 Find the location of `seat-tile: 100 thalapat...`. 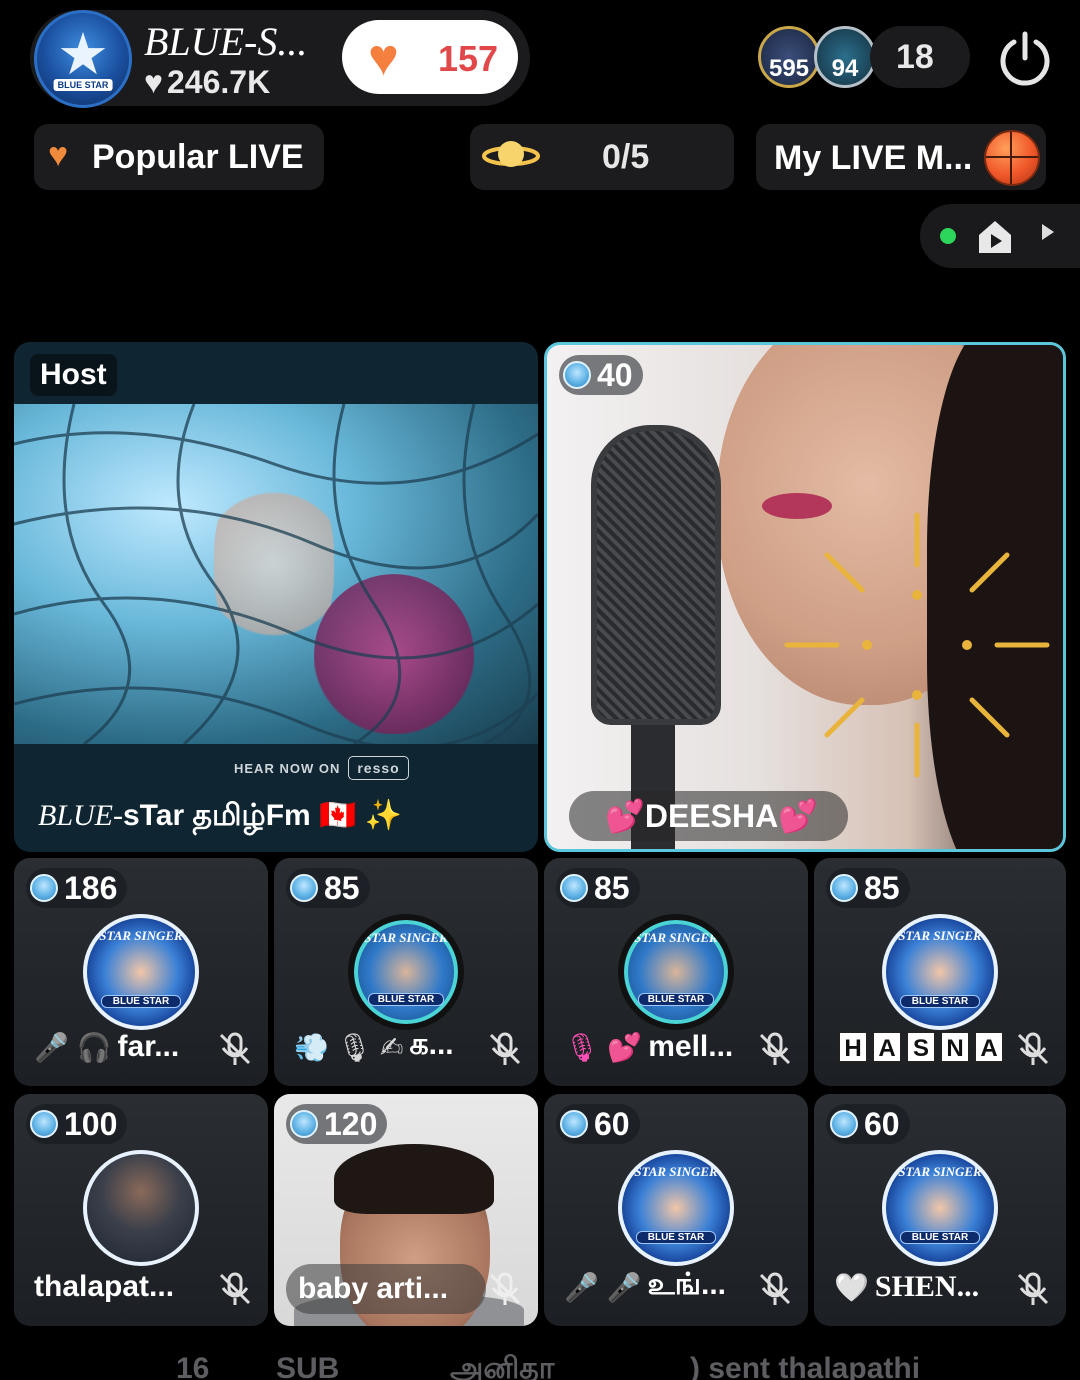

seat-tile: 100 thalapat... is located at coordinates (141, 1210).